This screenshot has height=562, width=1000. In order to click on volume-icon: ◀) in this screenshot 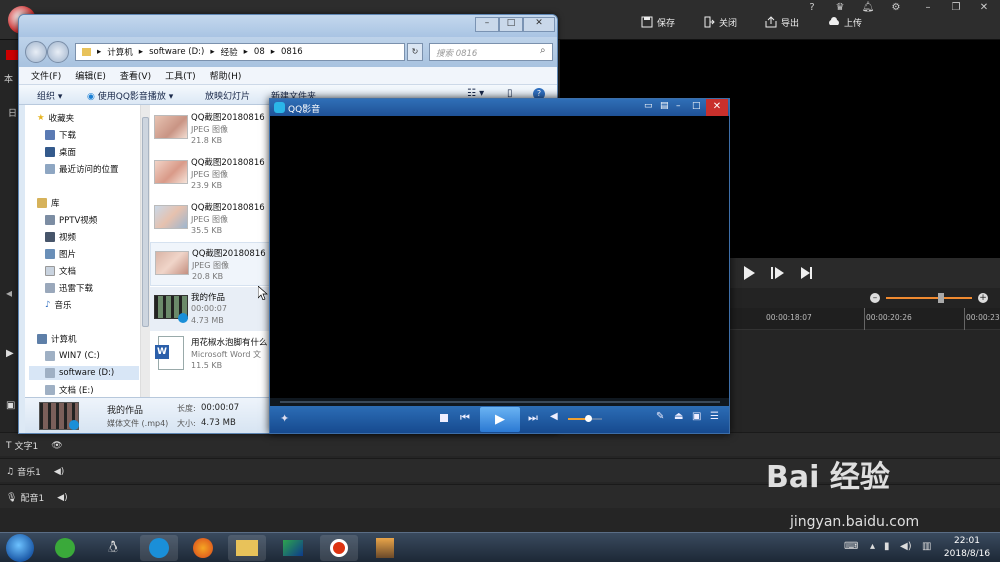, I will do `click(906, 546)`.